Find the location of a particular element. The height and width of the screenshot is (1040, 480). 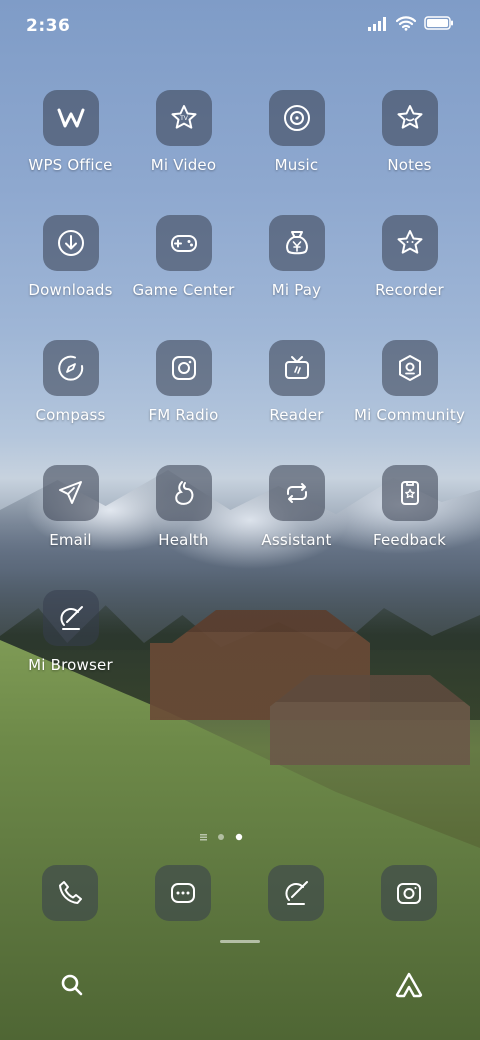

status-time: 2:36 is located at coordinates (48, 26).